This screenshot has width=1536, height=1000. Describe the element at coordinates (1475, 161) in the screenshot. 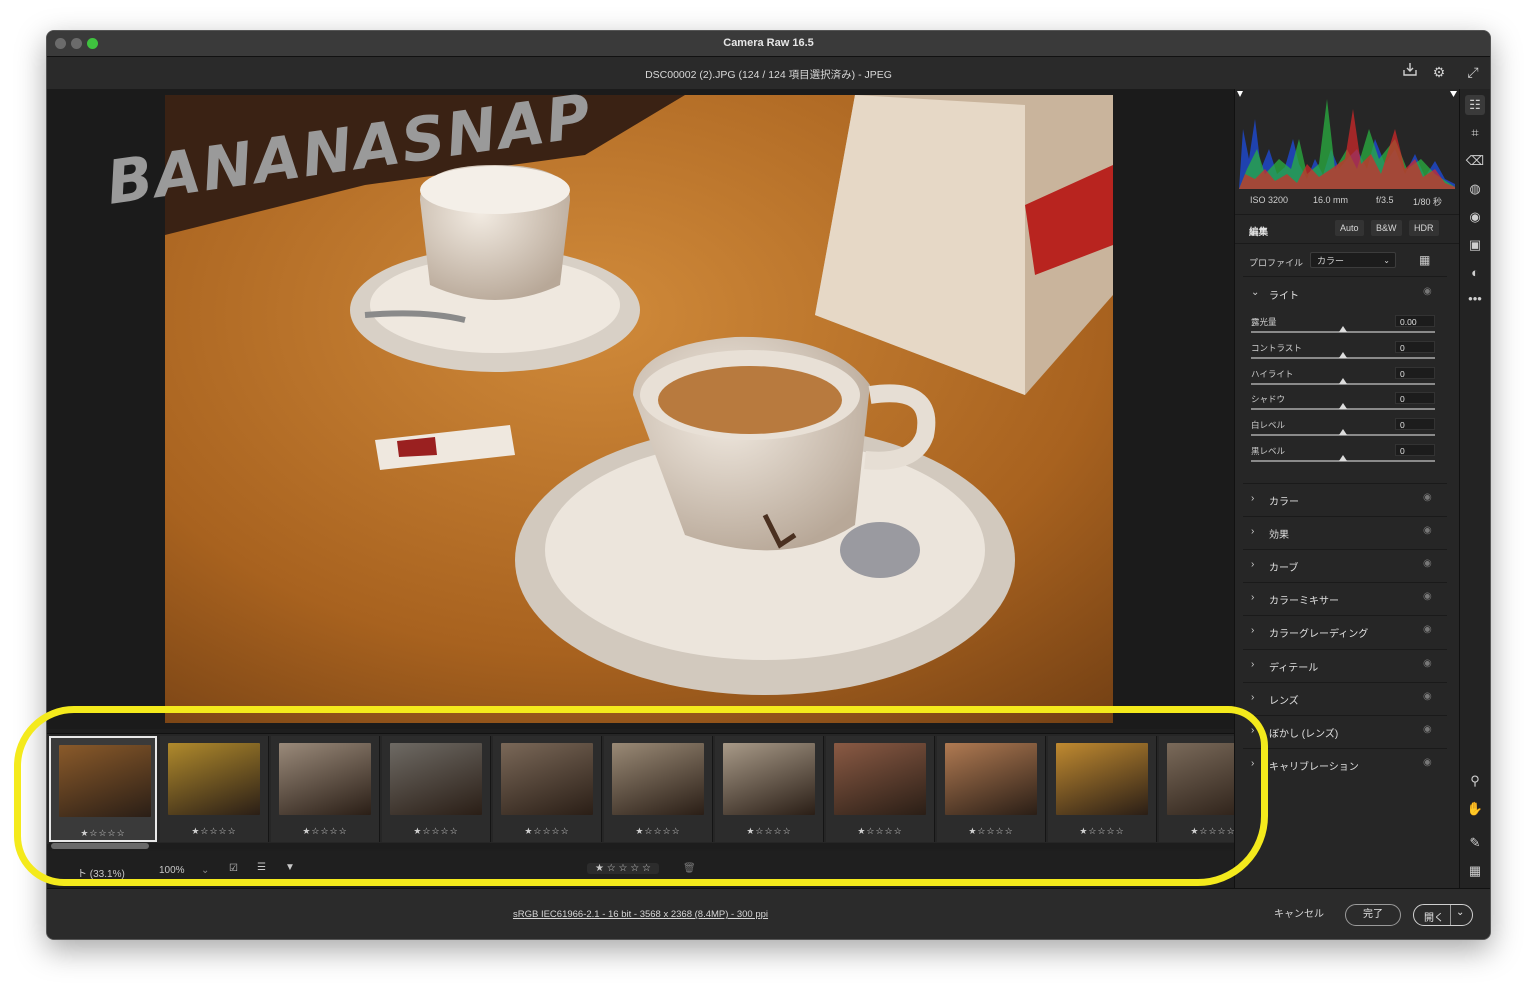

I see `eraser-icon: ⌫` at that location.